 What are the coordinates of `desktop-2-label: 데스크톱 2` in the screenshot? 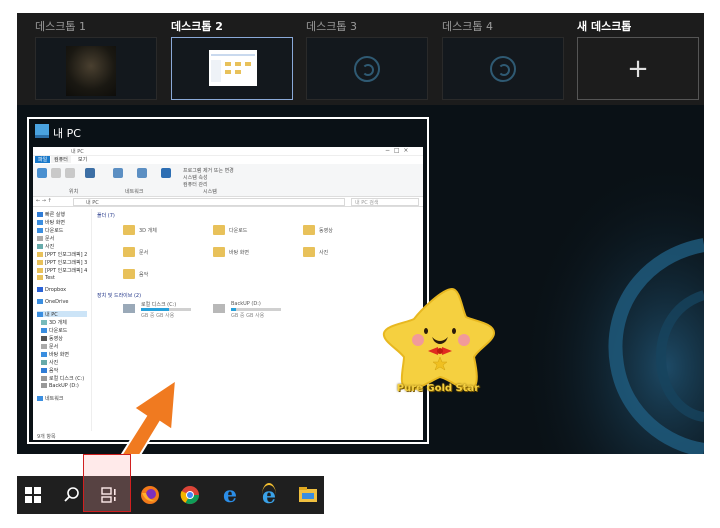 It's located at (197, 26).